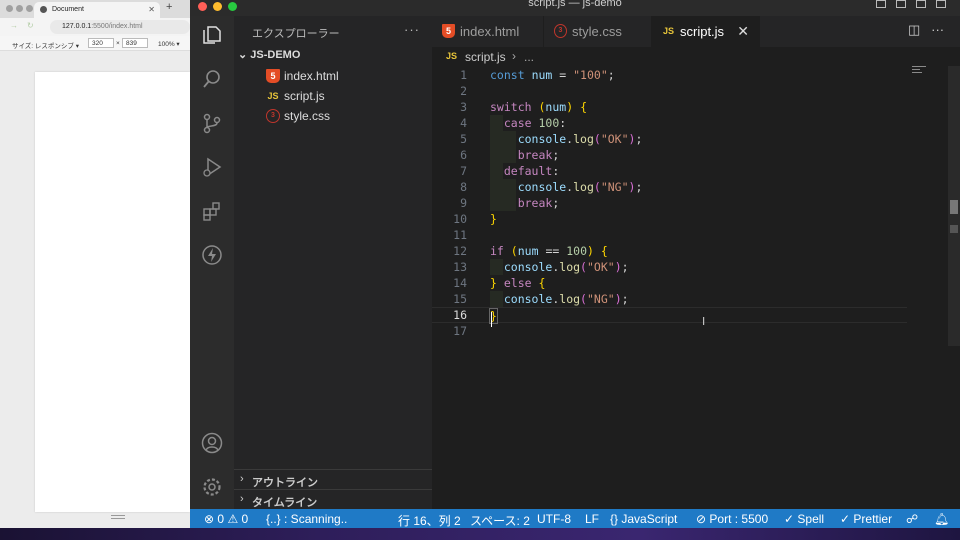  What do you see at coordinates (9, 8) in the screenshot?
I see `window-close-dot` at bounding box center [9, 8].